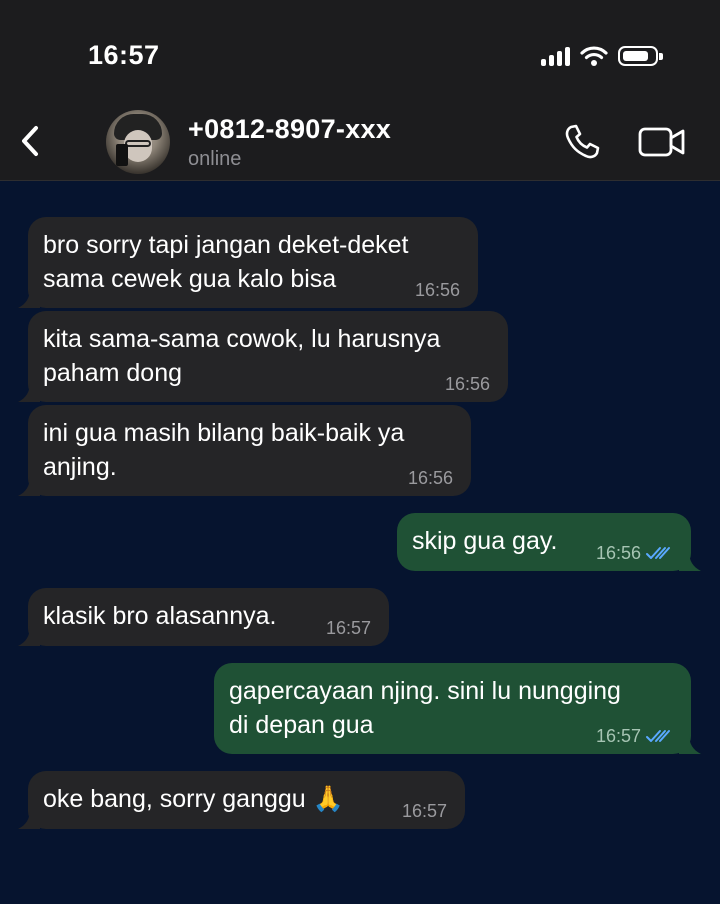 This screenshot has width=720, height=904. I want to click on message-text-line: gapercayaan njing. sini lu nungging, so click(425, 691).